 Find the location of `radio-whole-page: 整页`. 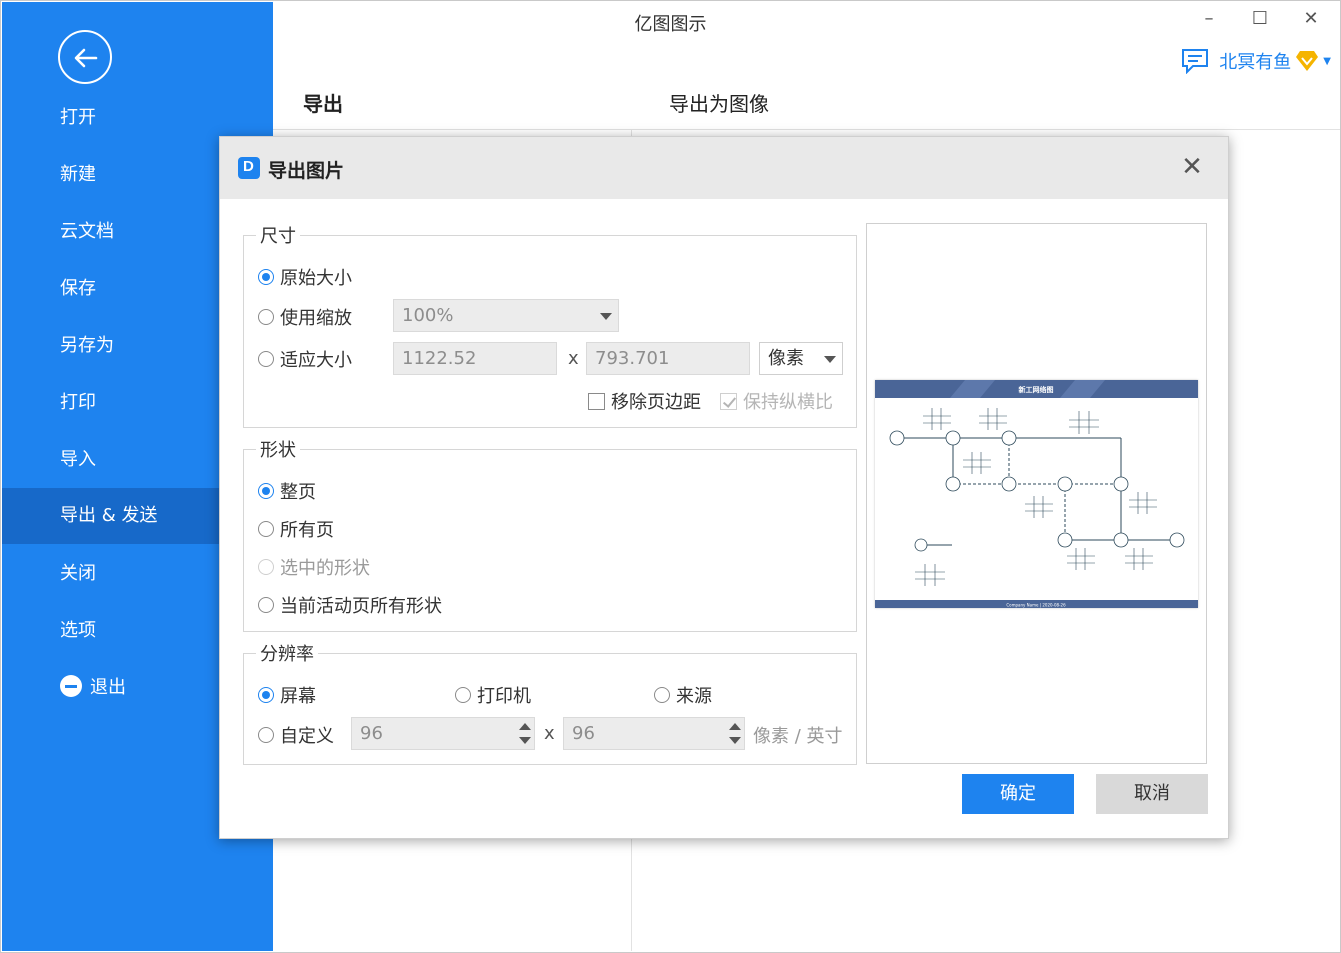

radio-whole-page: 整页 is located at coordinates (287, 491).